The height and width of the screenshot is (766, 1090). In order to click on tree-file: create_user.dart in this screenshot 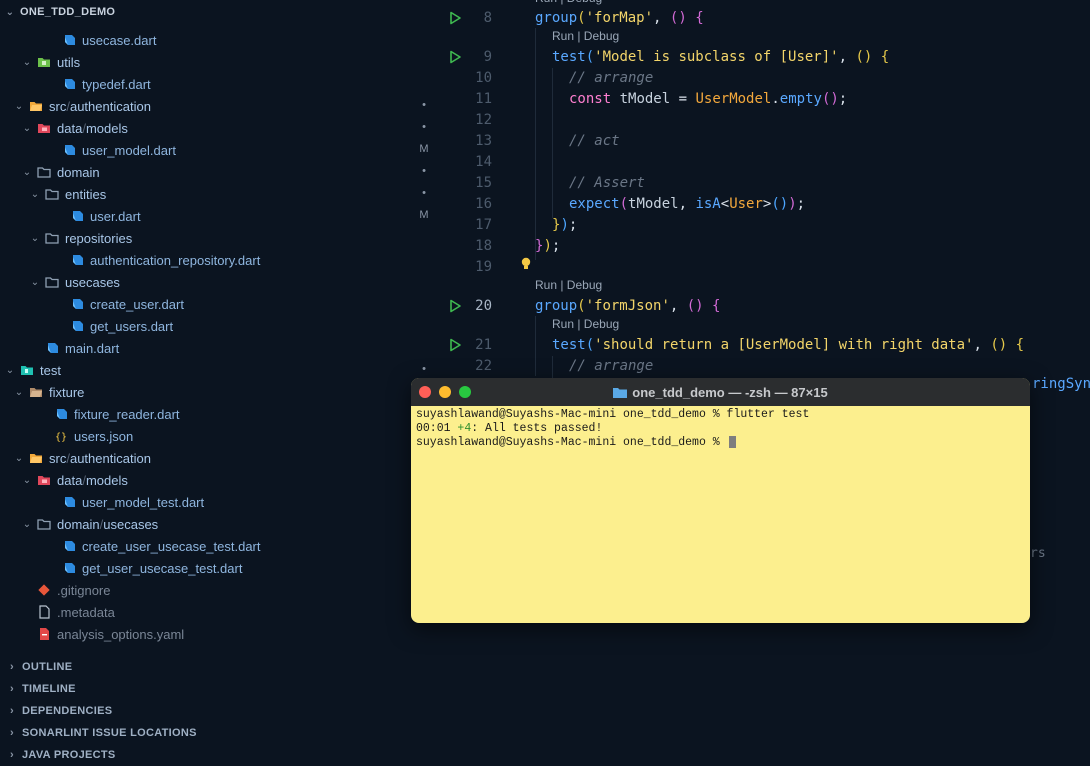, I will do `click(210, 304)`.